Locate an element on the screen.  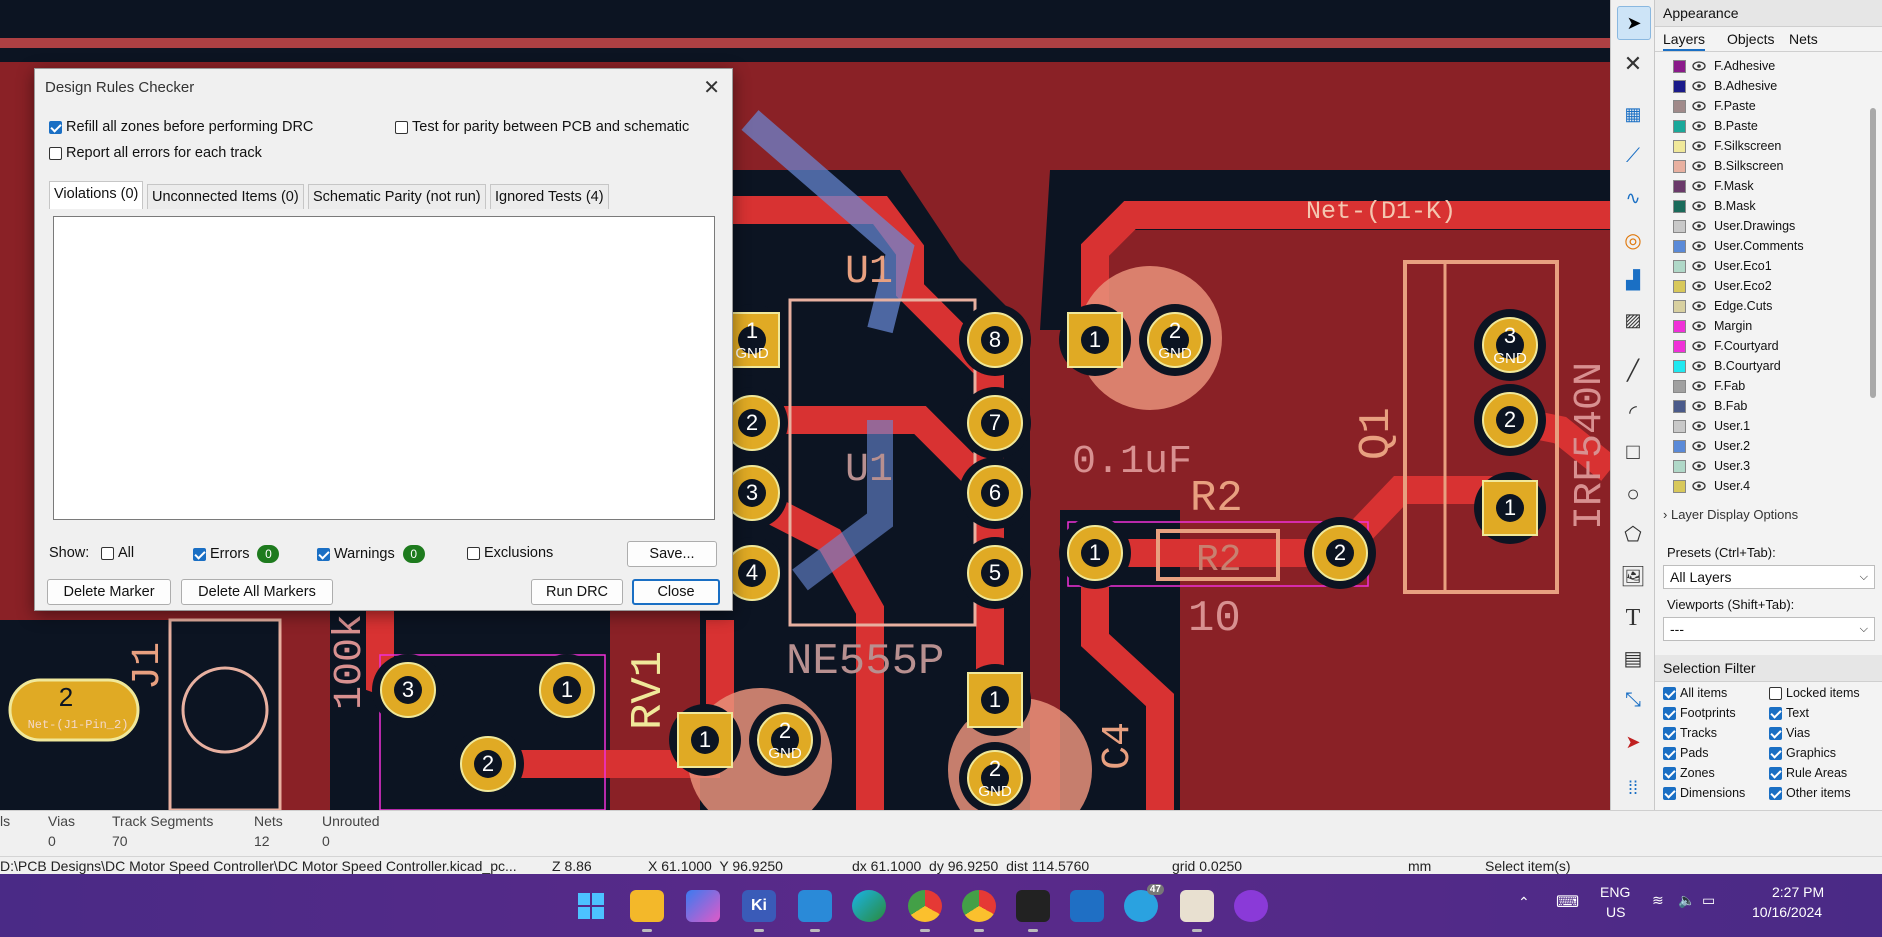
layer-row: F.Adhesive is located at coordinates (1724, 66).